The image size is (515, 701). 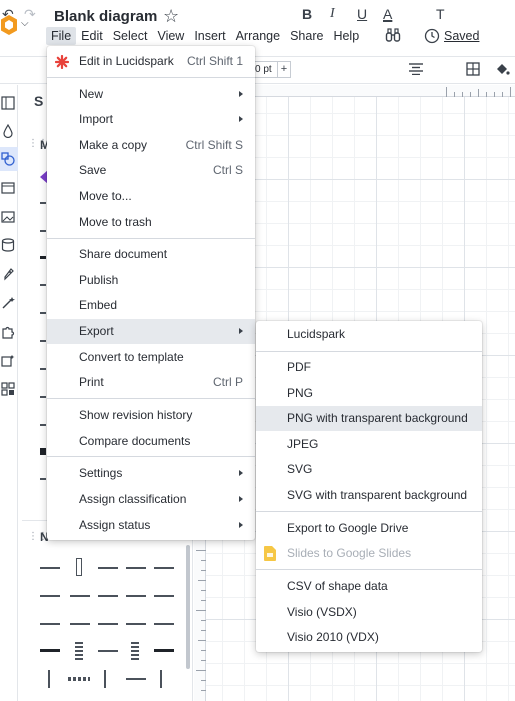 I want to click on align-icon, so click(x=416, y=69).